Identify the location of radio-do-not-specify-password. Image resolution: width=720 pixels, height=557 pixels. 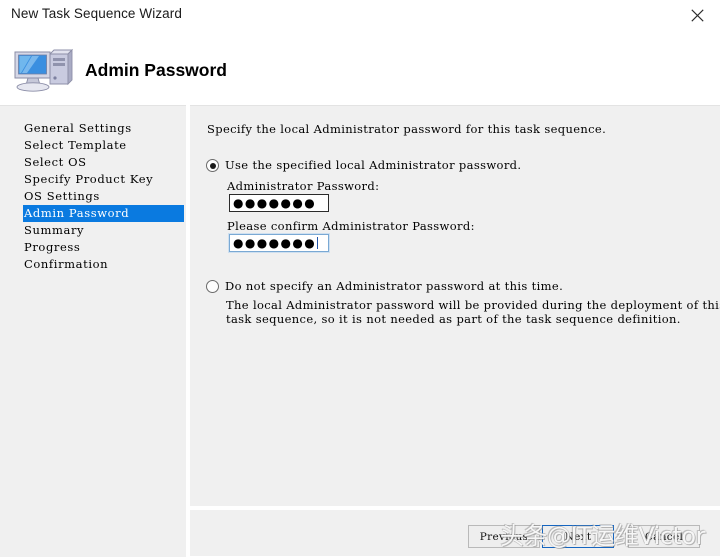
(212, 286).